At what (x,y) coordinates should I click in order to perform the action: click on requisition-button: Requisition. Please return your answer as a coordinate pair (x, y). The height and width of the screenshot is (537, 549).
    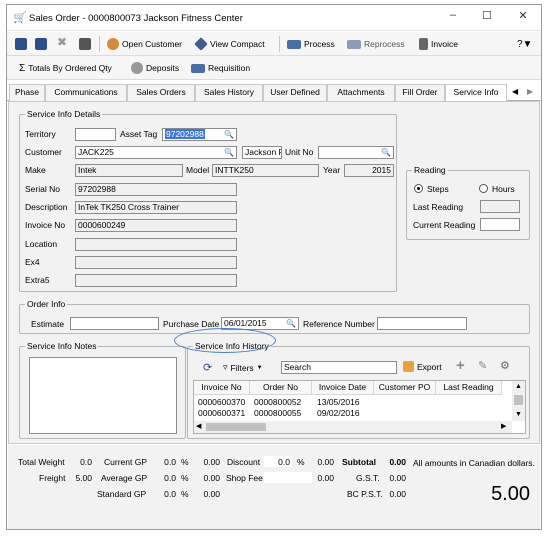
    Looking at the image, I should click on (220, 68).